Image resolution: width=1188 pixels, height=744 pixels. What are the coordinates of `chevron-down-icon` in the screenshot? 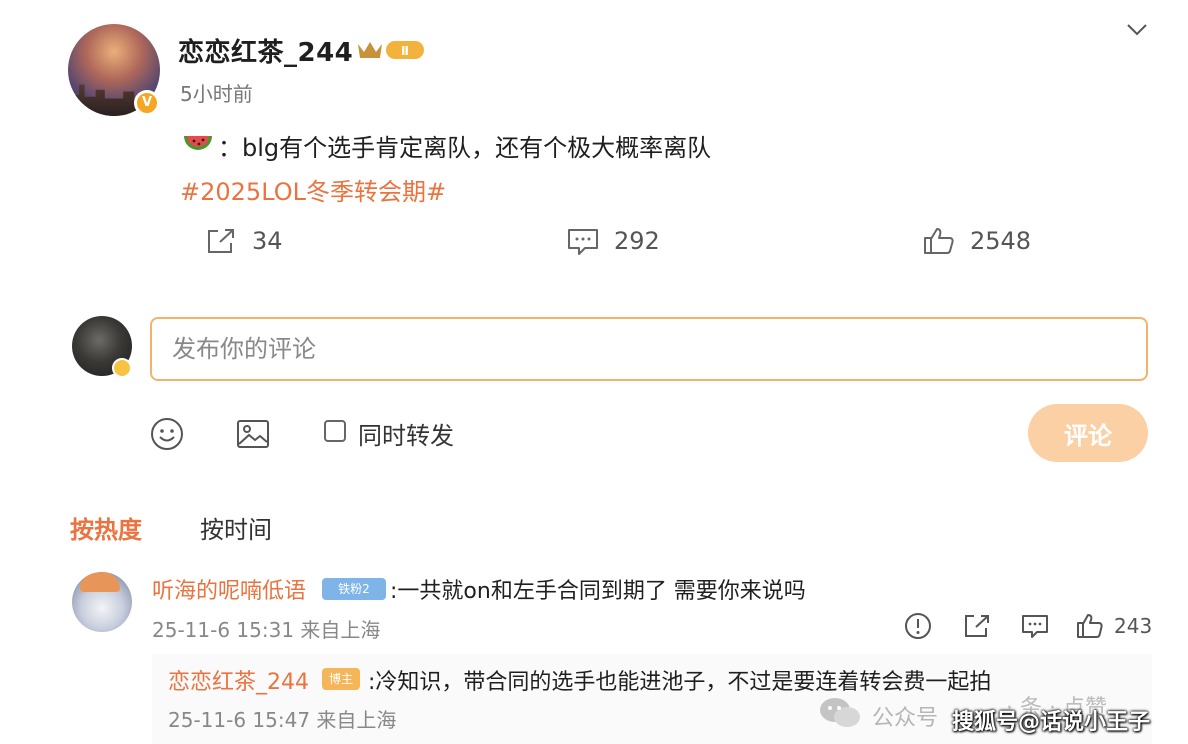 It's located at (1137, 30).